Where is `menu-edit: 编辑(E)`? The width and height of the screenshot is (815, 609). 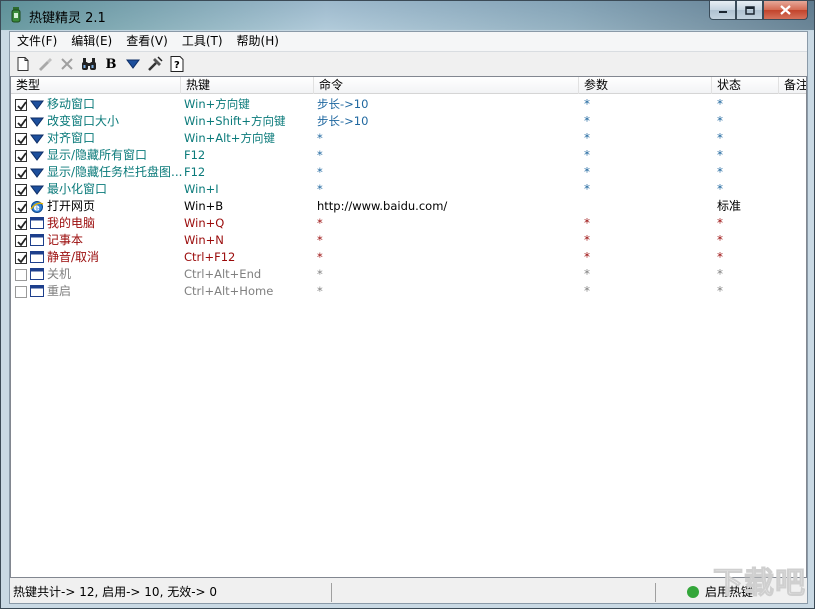 menu-edit: 编辑(E) is located at coordinates (91, 42).